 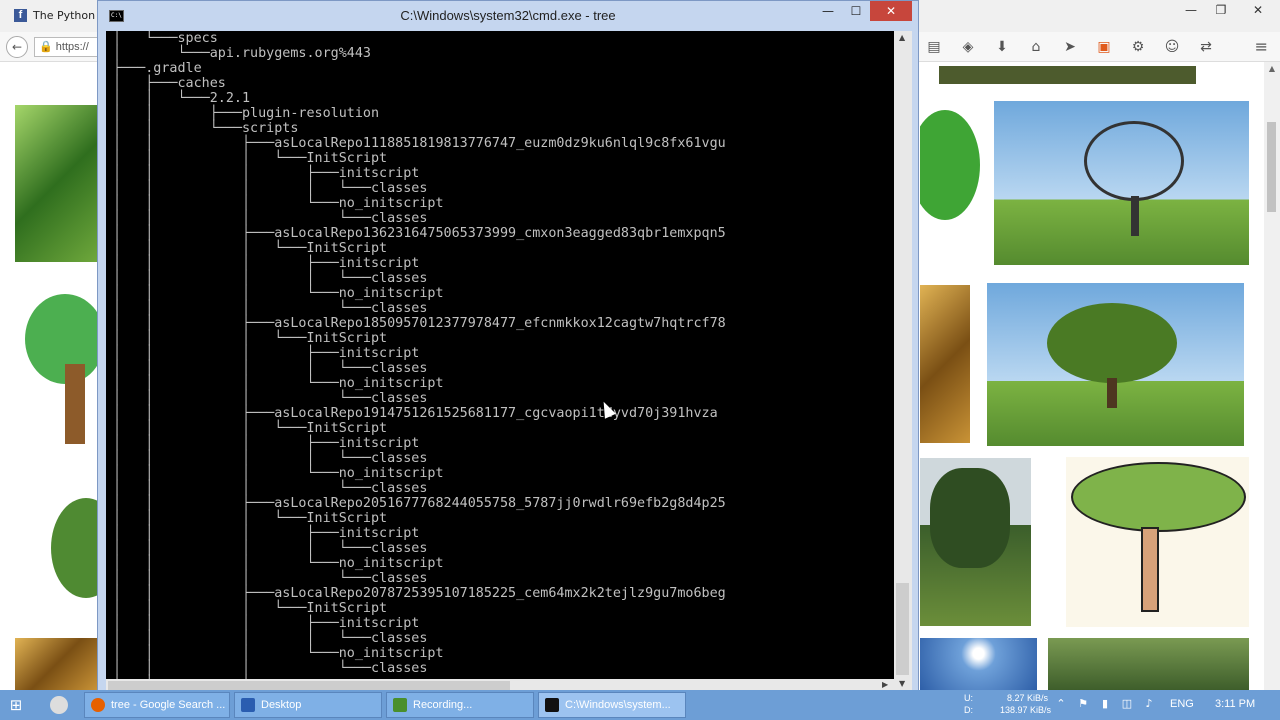 What do you see at coordinates (1258, 10) in the screenshot?
I see `browser-close-button: ✕` at bounding box center [1258, 10].